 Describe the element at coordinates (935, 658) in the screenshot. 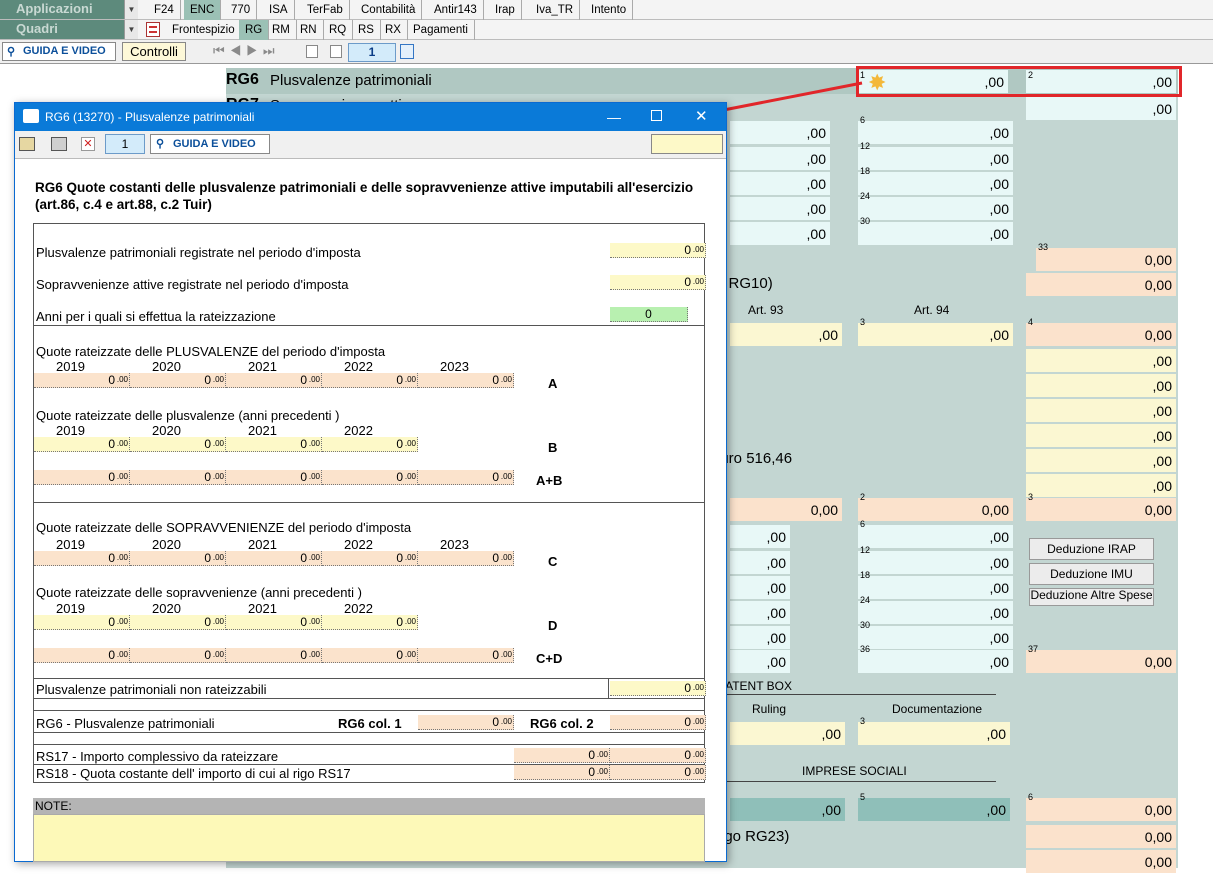

I see `bg-field: 36,00` at that location.